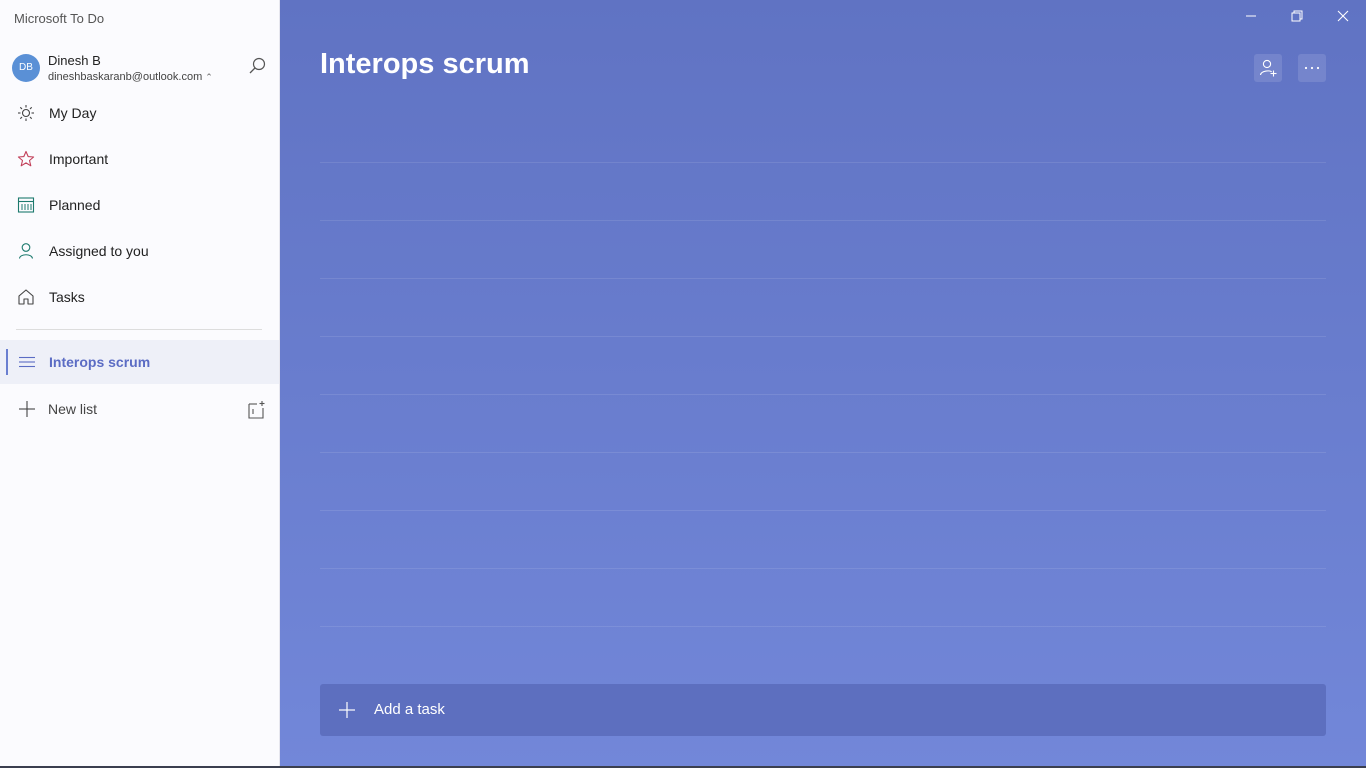 The width and height of the screenshot is (1366, 768). Describe the element at coordinates (27, 362) in the screenshot. I see `list-icon` at that location.